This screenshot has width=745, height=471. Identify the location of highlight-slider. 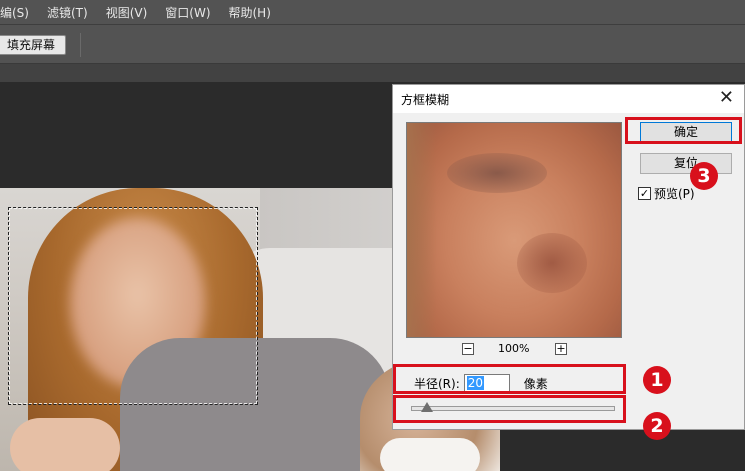
(509, 409).